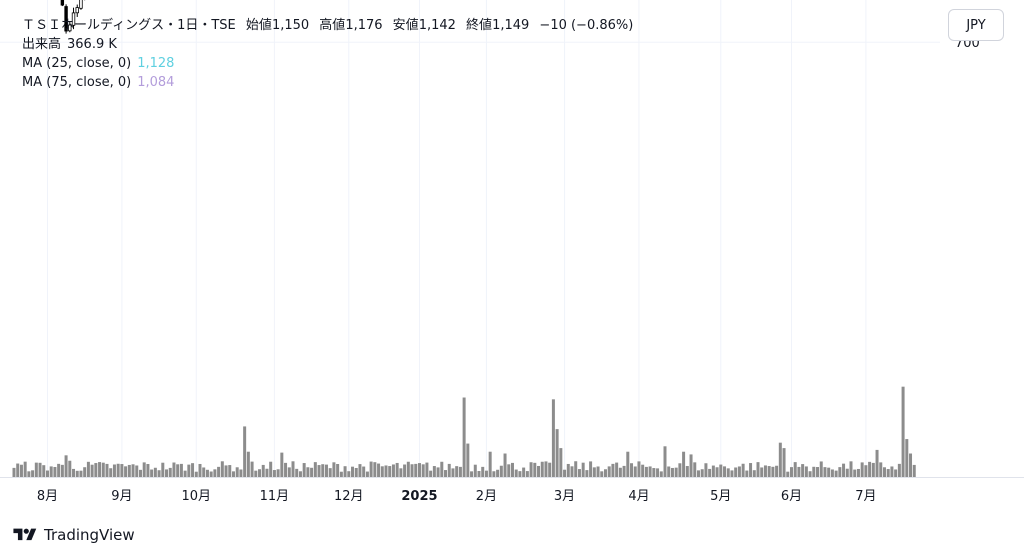  I want to click on ma75-value: 1,084, so click(156, 82).